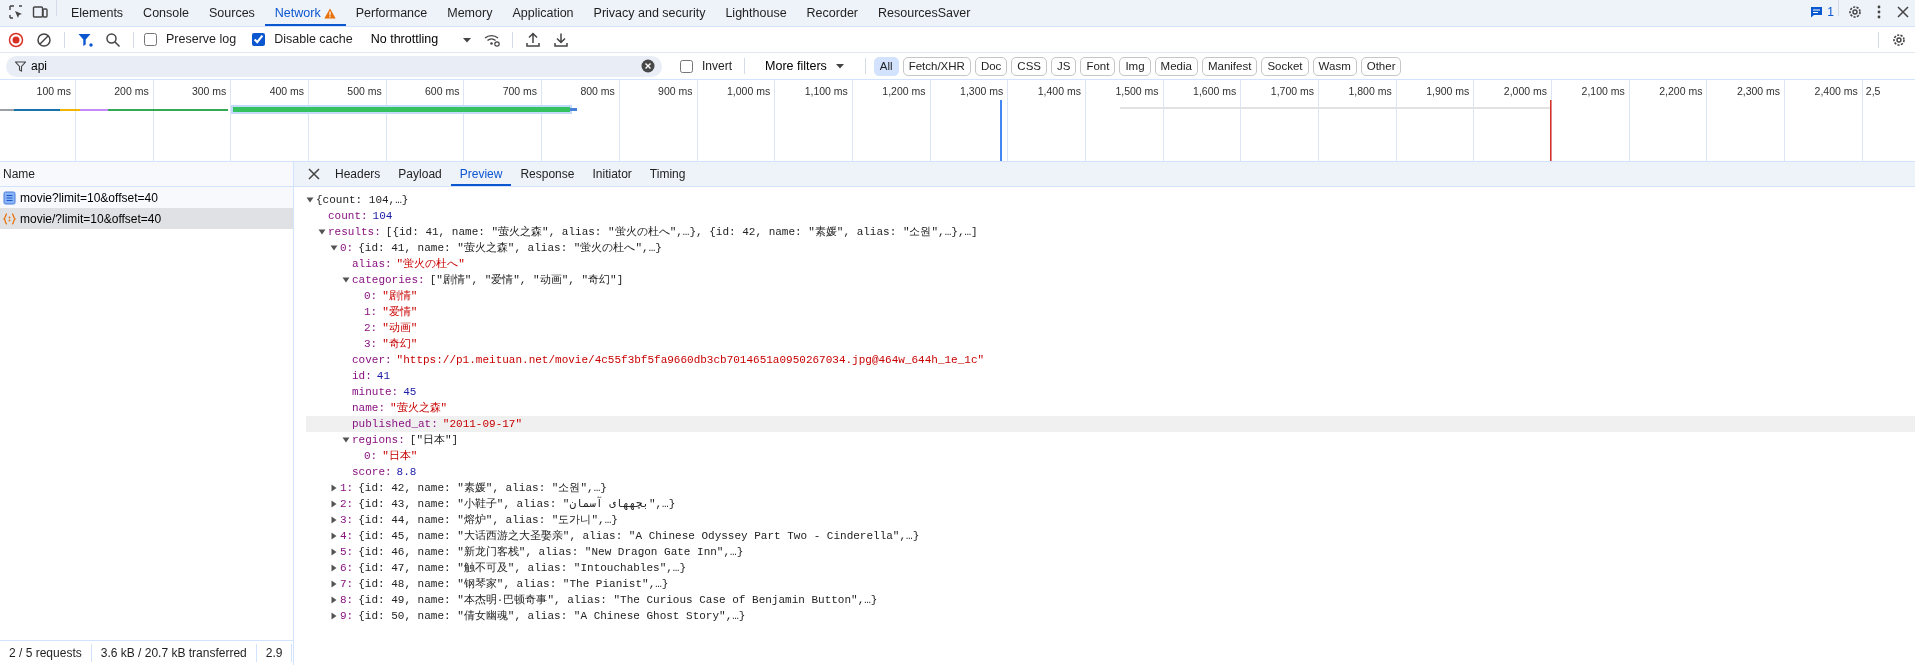  What do you see at coordinates (1448, 91) in the screenshot?
I see `time-tick-label: 1,900 ms` at bounding box center [1448, 91].